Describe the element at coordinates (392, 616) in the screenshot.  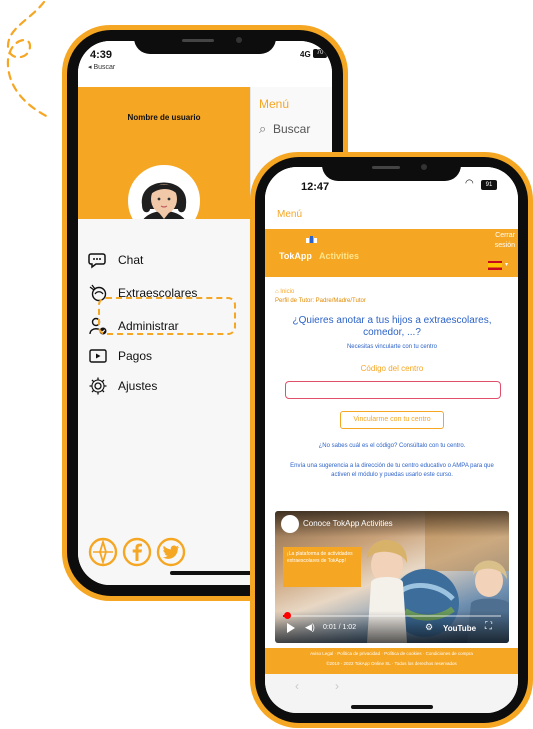
I see `video-progress-track` at that location.